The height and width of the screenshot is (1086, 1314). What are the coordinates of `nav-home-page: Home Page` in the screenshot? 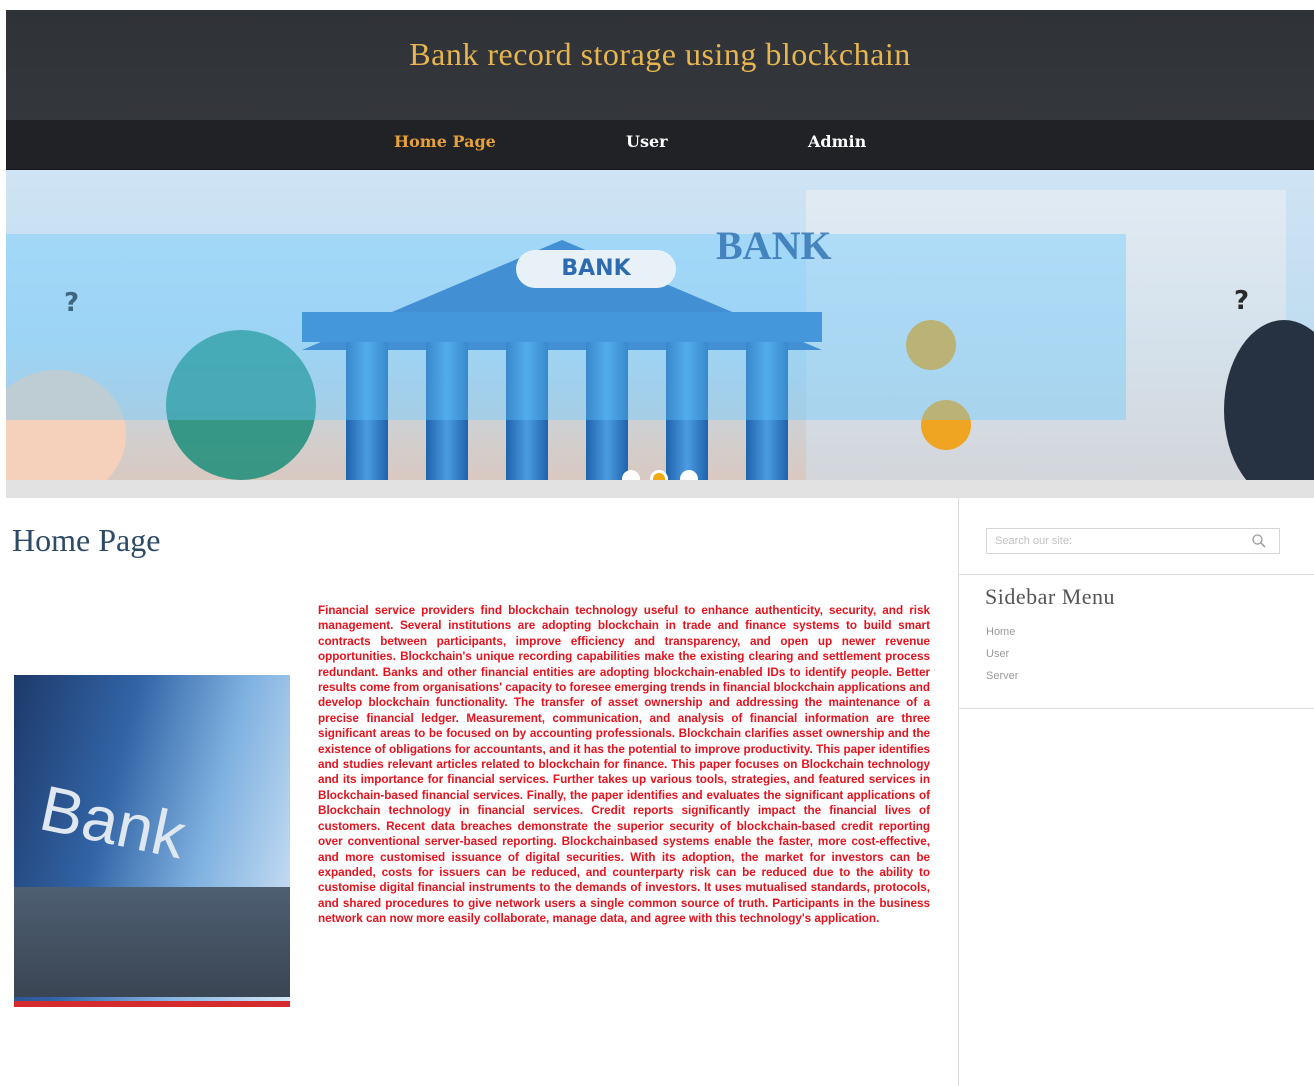 It's located at (445, 141).